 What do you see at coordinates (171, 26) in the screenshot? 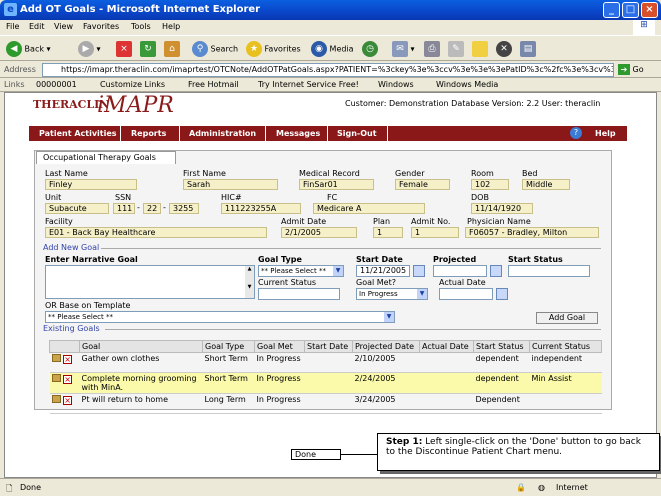
I see `menu-help: Help` at bounding box center [171, 26].